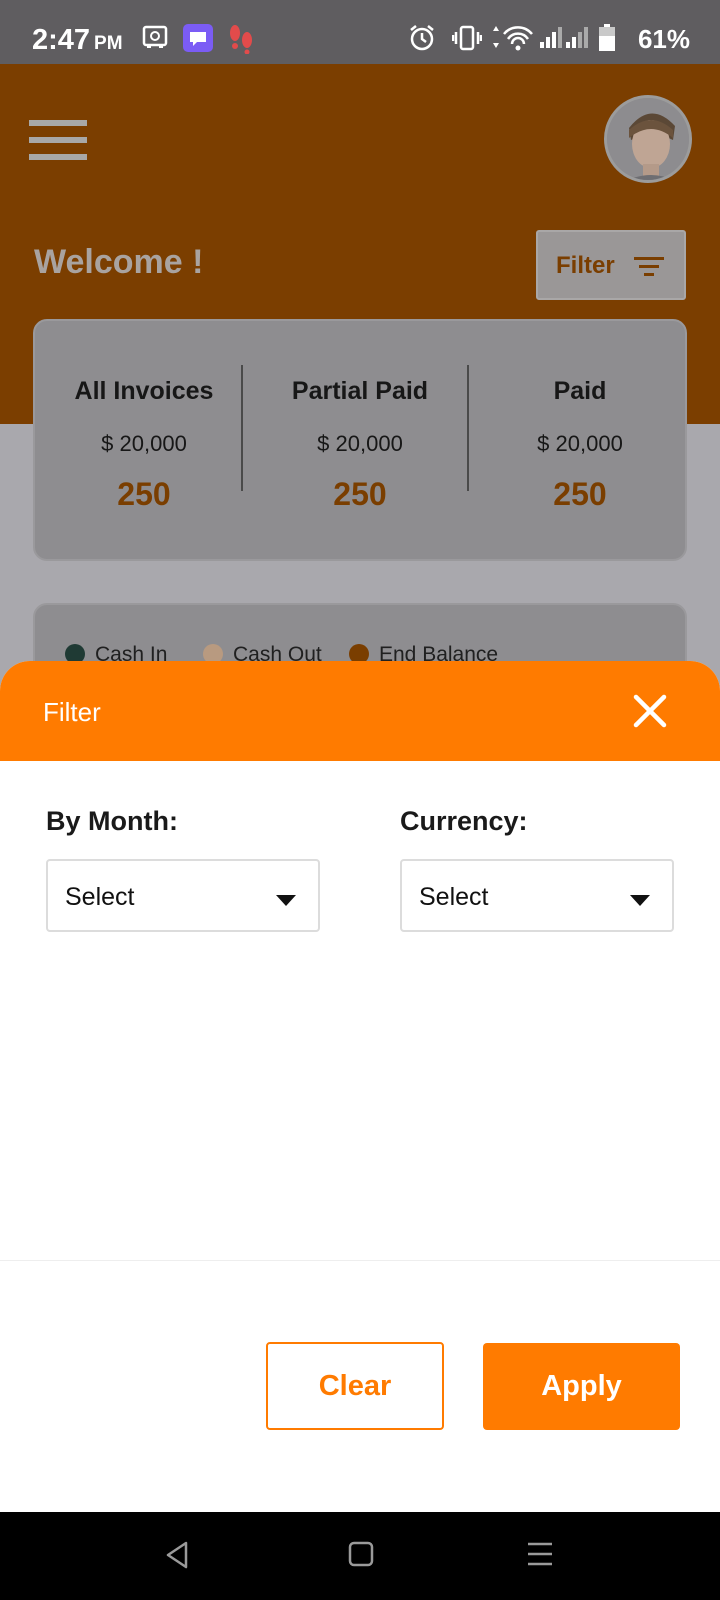 Image resolution: width=720 pixels, height=1600 pixels. Describe the element at coordinates (360, 391) in the screenshot. I see `stat-title: Partial Paid` at that location.